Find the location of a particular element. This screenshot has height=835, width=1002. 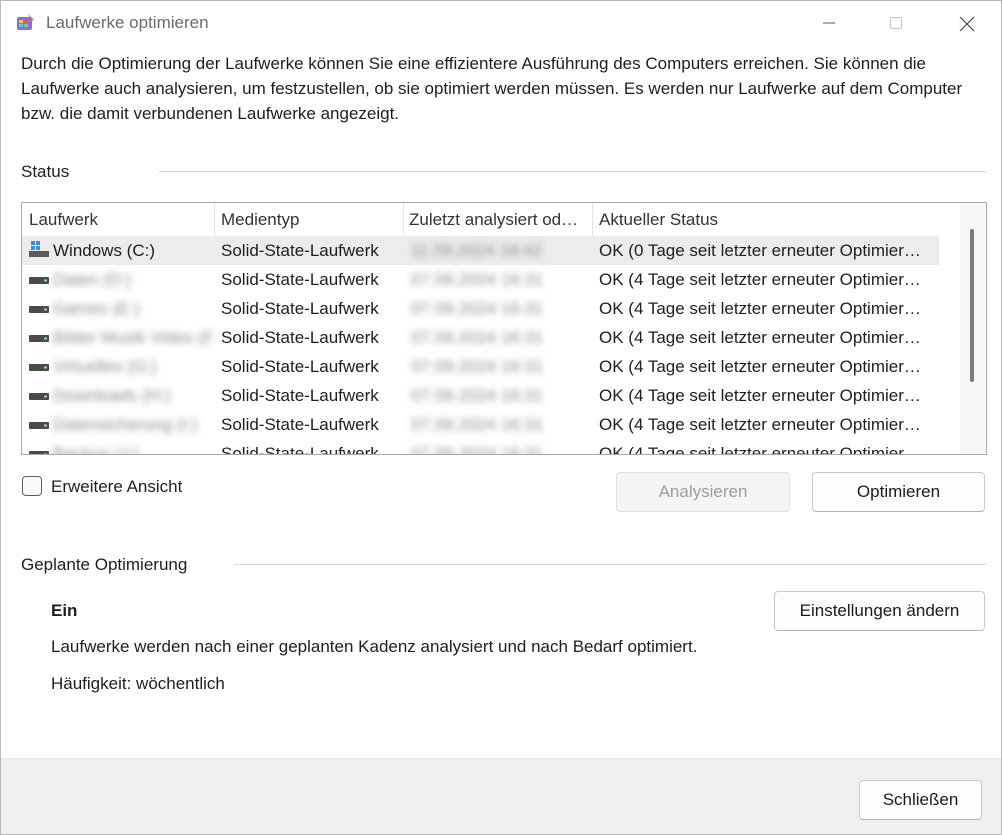

scheduled-divider is located at coordinates (610, 564).